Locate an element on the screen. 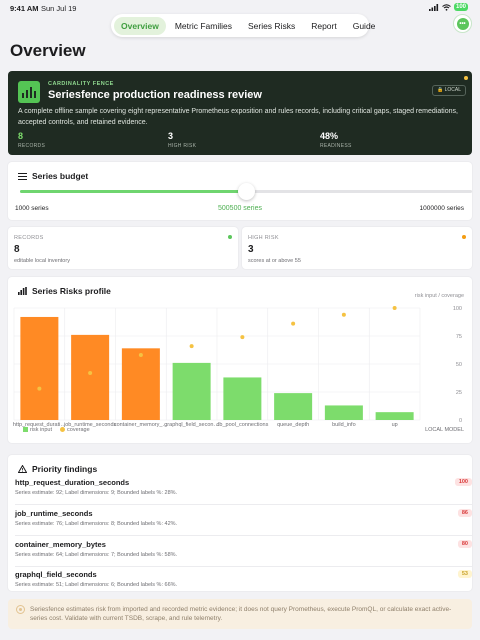 Image resolution: width=480 pixels, height=640 pixels. lock-icon: 🔒 is located at coordinates (440, 90).